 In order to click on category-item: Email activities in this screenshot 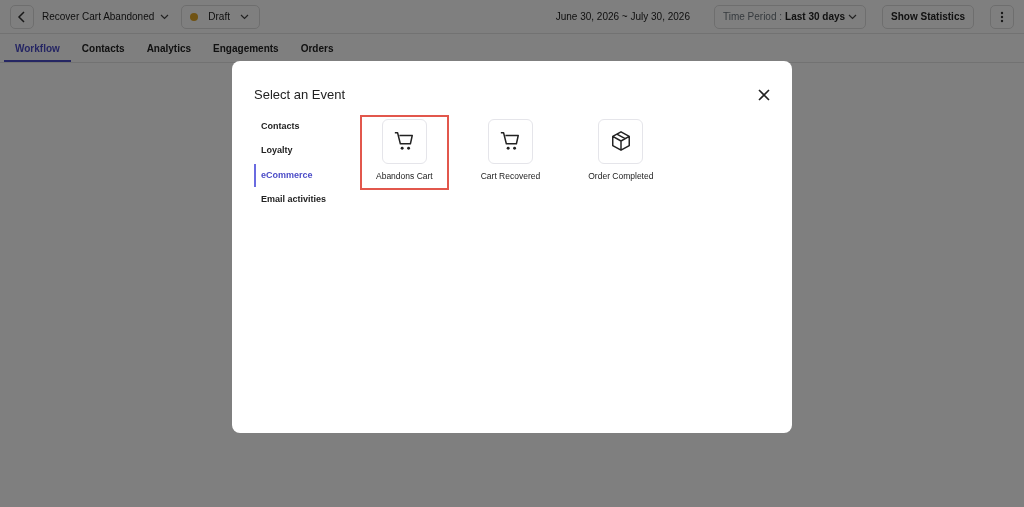, I will do `click(293, 200)`.